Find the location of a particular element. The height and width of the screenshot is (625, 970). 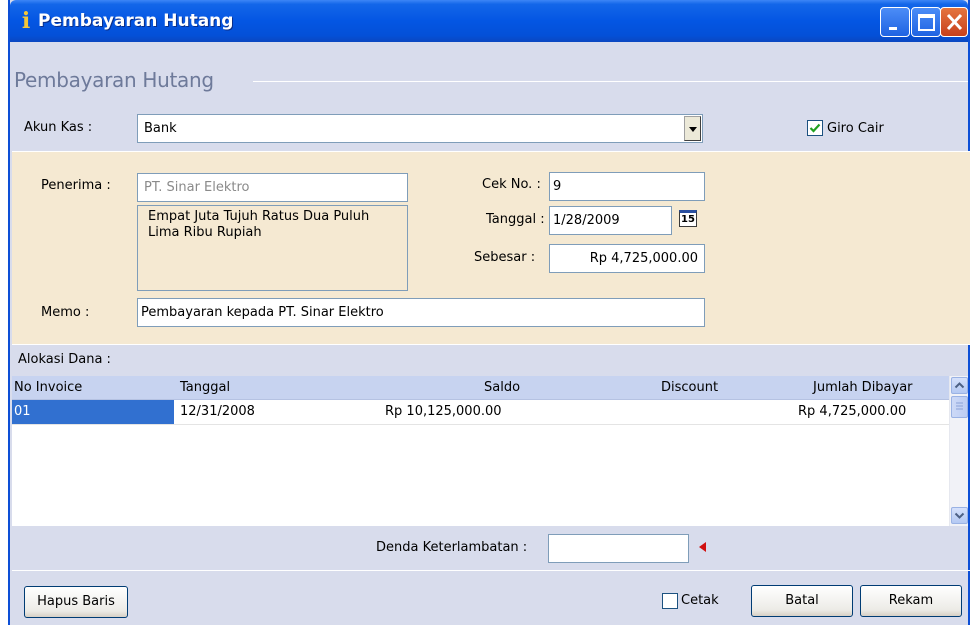

calendar-day: 15 is located at coordinates (688, 219).